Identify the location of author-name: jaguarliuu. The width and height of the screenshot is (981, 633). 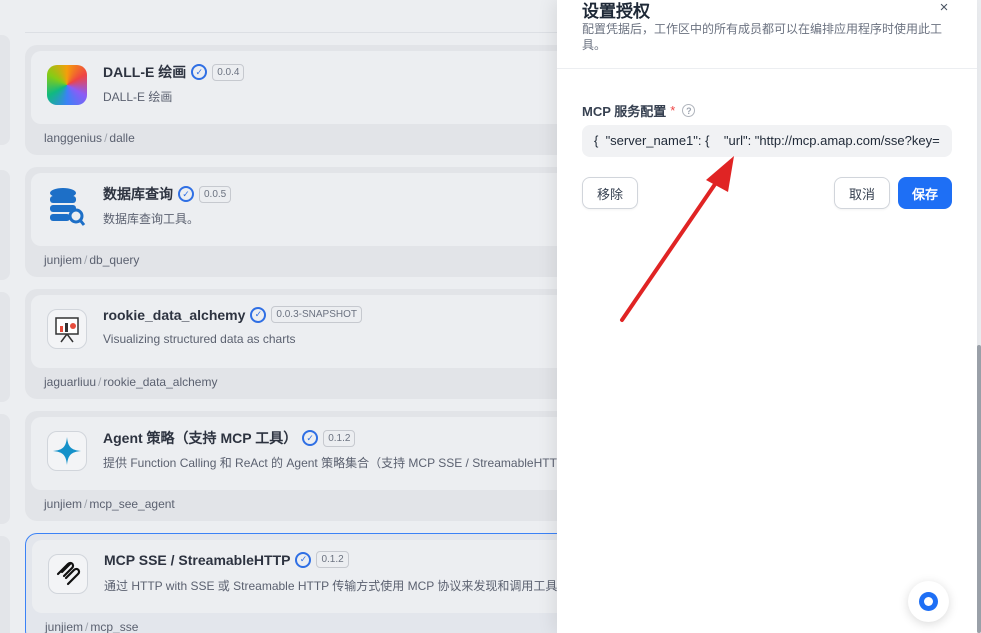
(70, 382).